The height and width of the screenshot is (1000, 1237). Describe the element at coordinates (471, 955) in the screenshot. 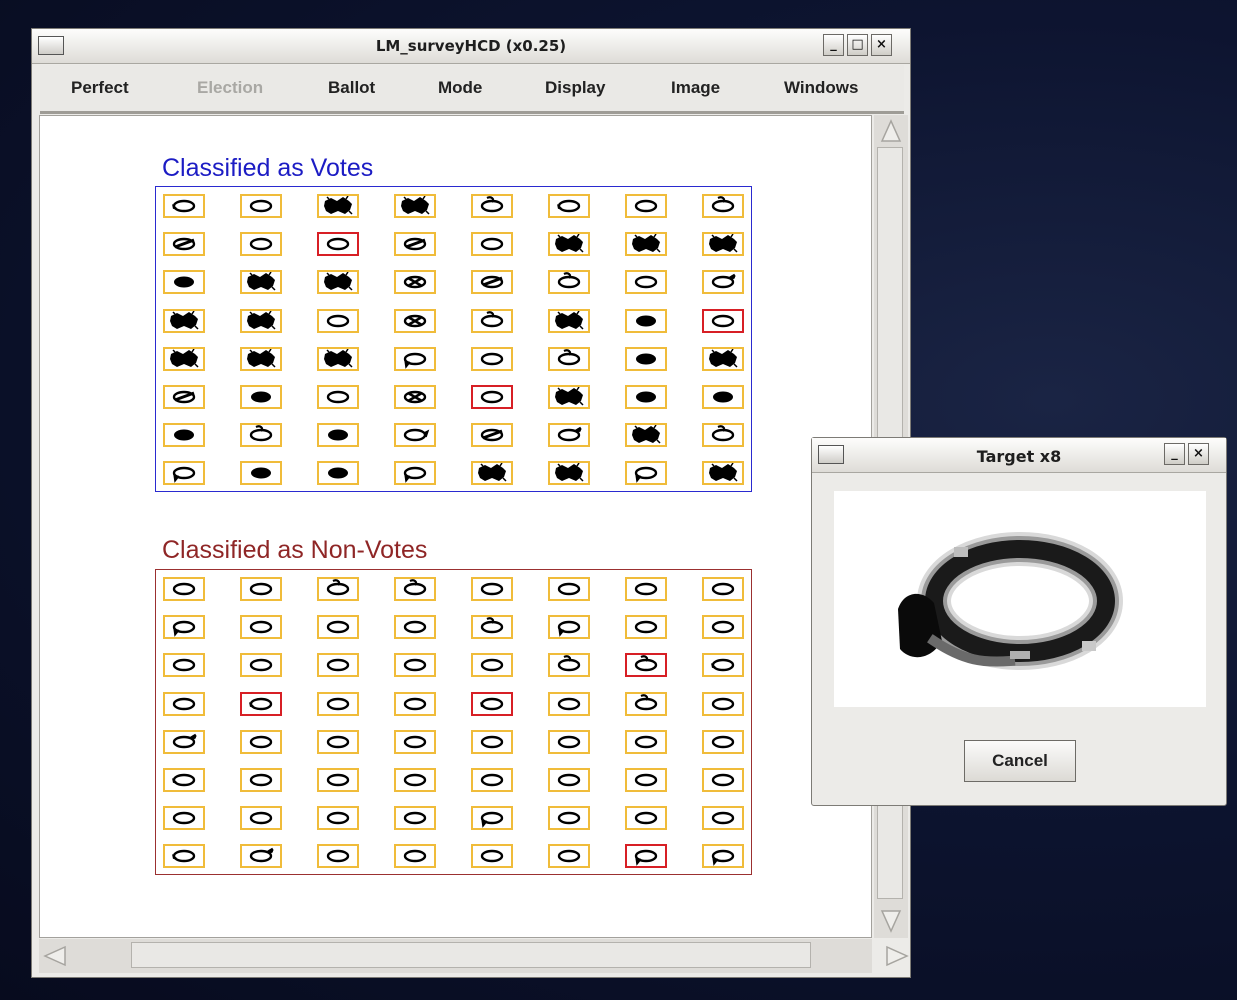

I see `horizontal-scroll-thumb` at that location.